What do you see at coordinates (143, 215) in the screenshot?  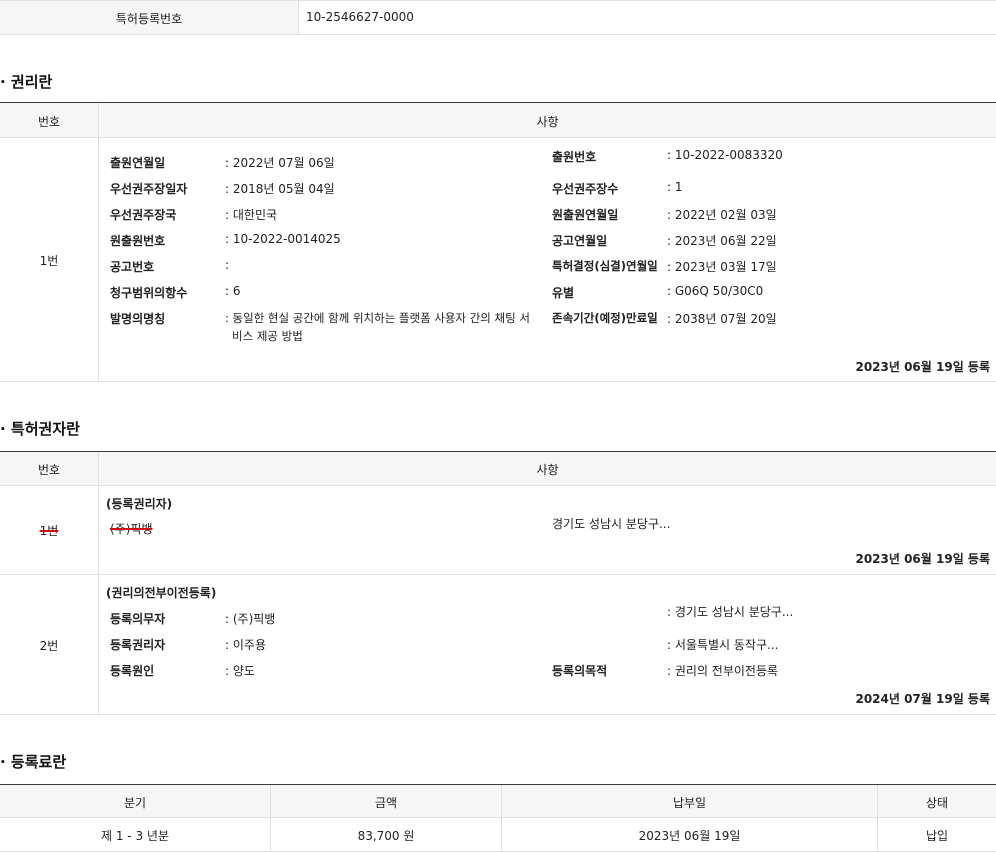 I see `priority-country-label: 우선권주장국` at bounding box center [143, 215].